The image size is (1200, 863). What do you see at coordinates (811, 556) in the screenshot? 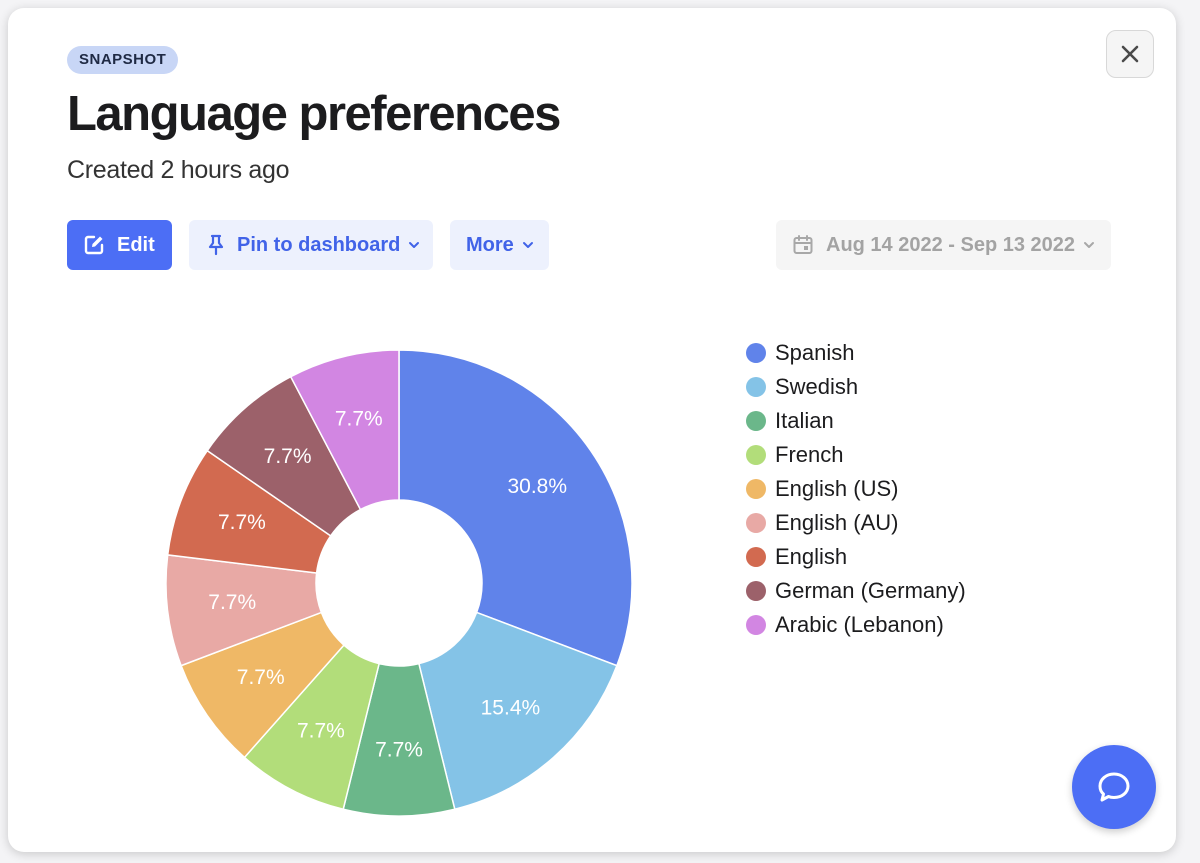
I see `legend-label: English` at bounding box center [811, 556].